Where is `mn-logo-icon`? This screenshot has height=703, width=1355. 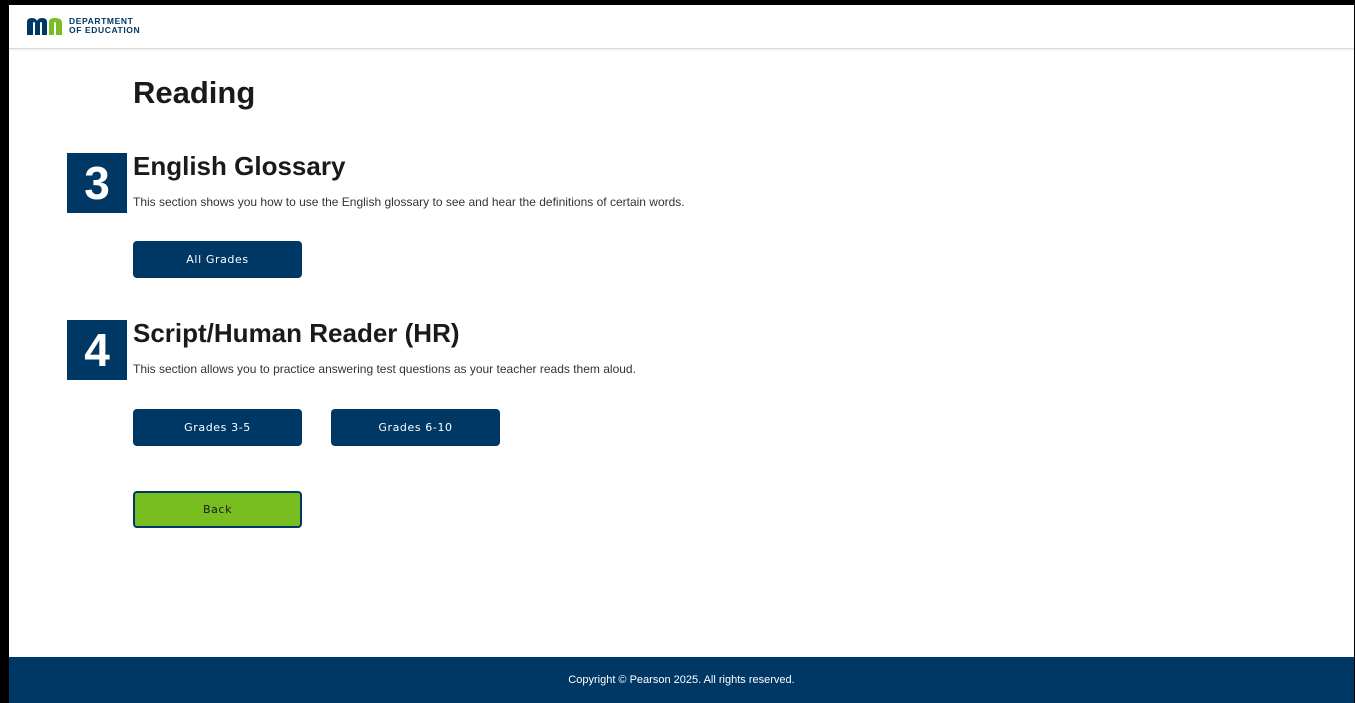
mn-logo-icon is located at coordinates (46, 26).